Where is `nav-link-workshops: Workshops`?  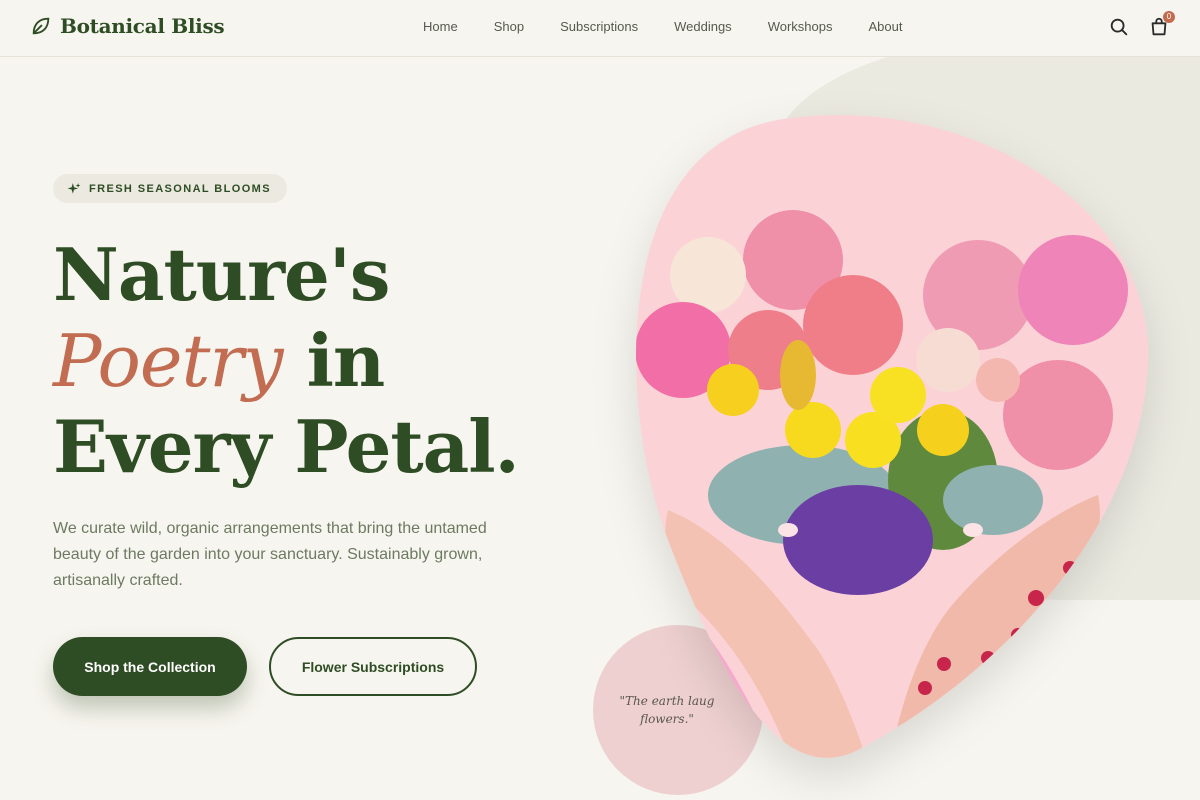
nav-link-workshops: Workshops is located at coordinates (800, 26).